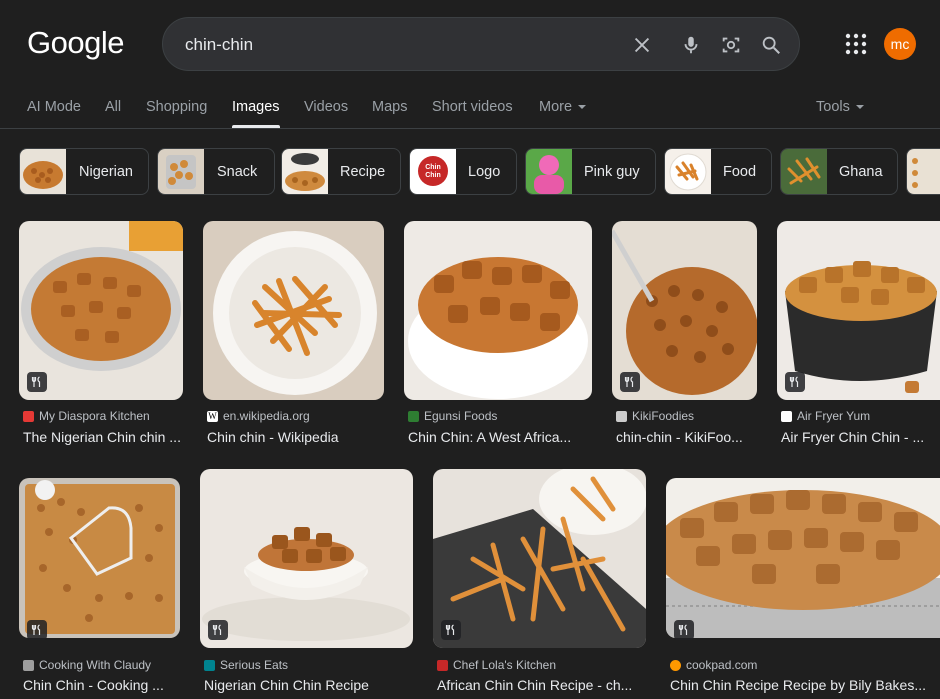  What do you see at coordinates (900, 44) in the screenshot?
I see `account-avatar: mc` at bounding box center [900, 44].